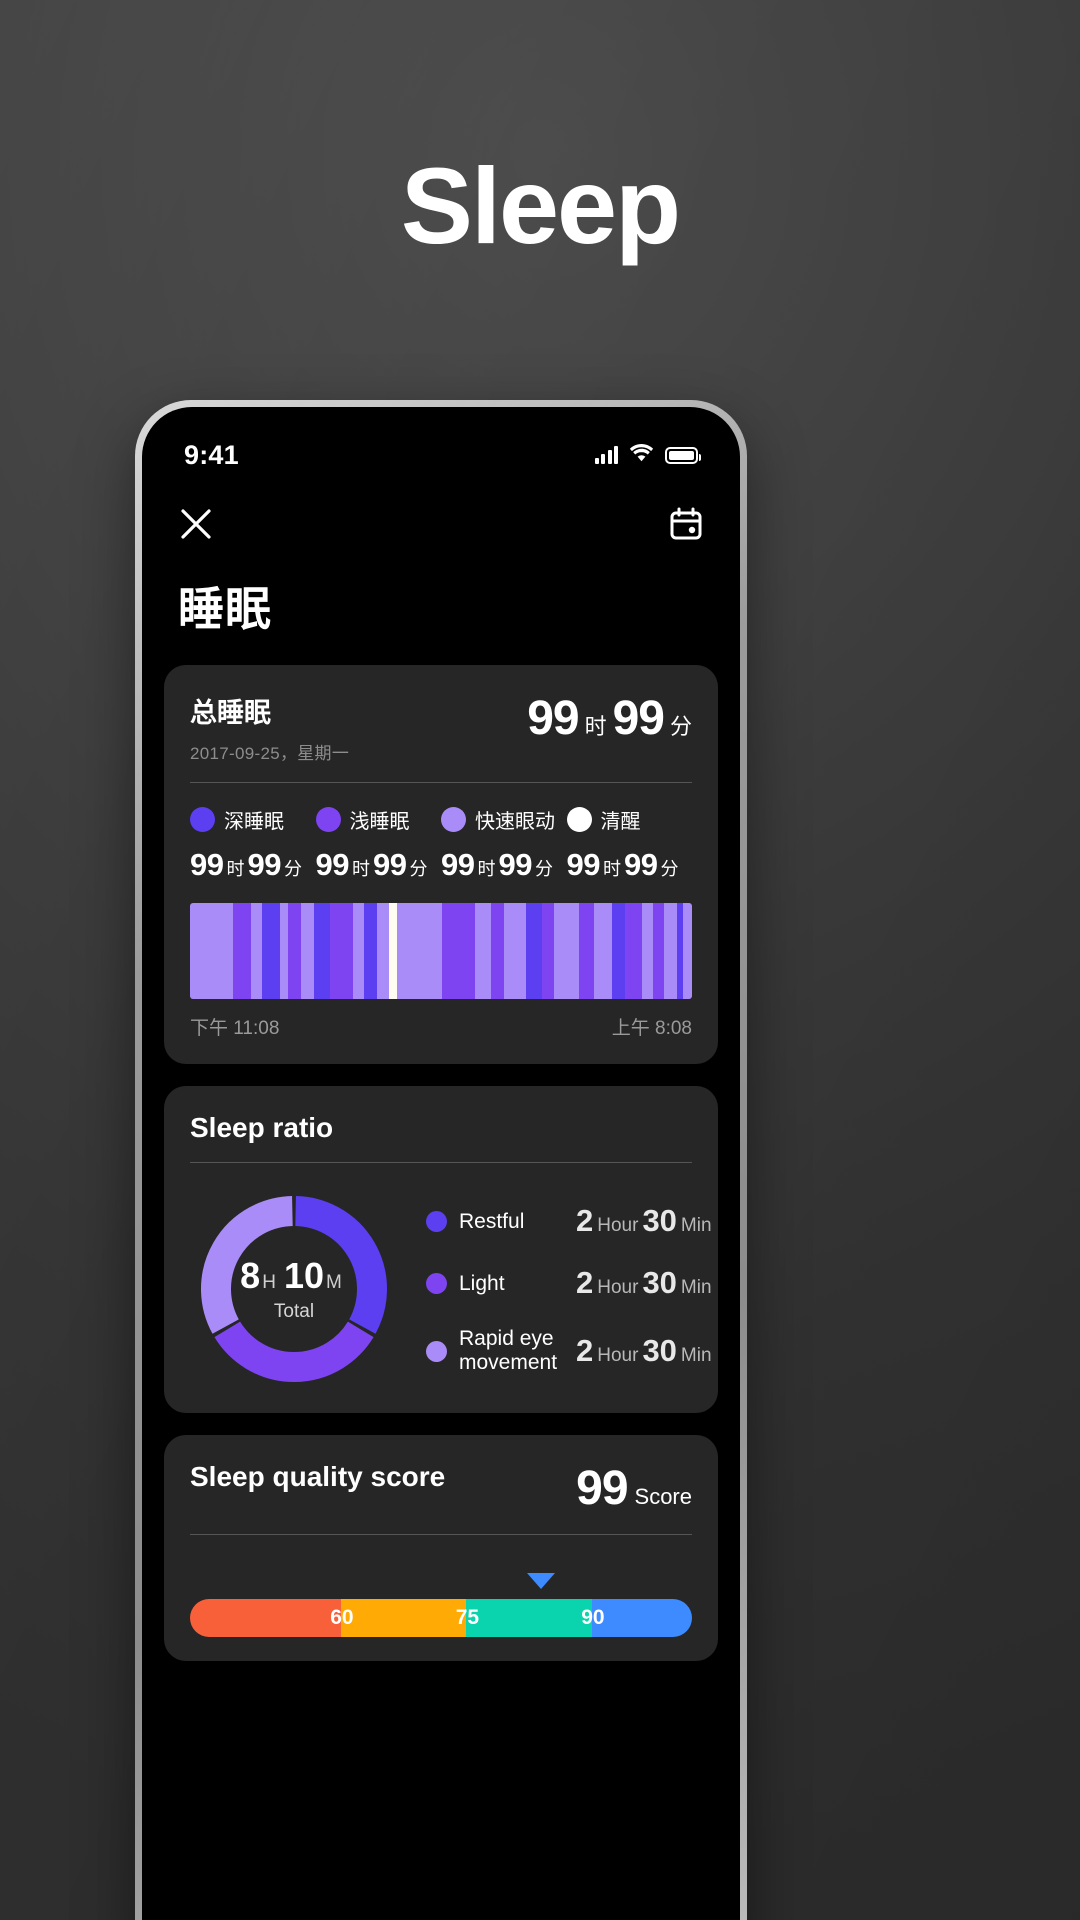  What do you see at coordinates (535, 1618) in the screenshot?
I see `score-scale-segment: 90` at bounding box center [535, 1618].